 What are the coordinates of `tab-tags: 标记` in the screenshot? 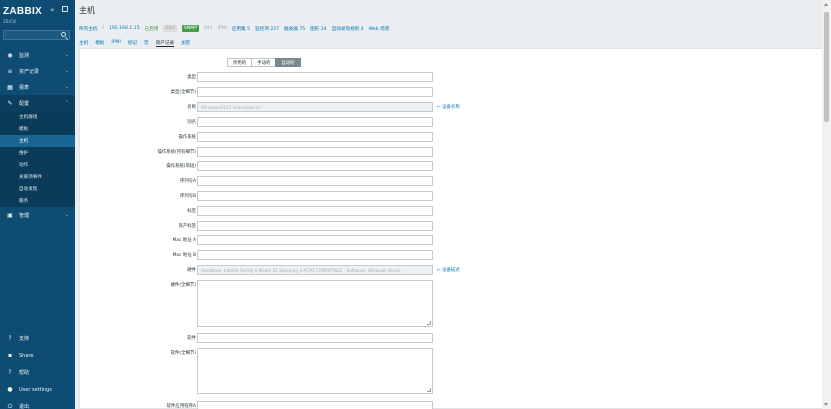 It's located at (132, 43).